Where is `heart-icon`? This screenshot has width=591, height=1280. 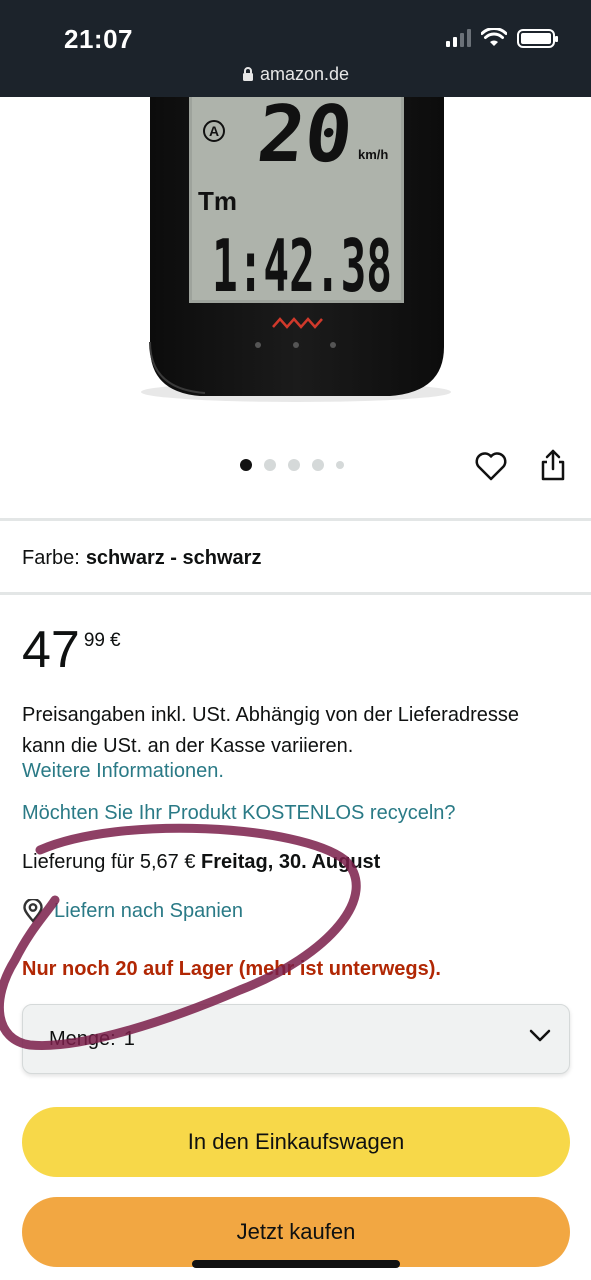
heart-icon is located at coordinates (491, 466).